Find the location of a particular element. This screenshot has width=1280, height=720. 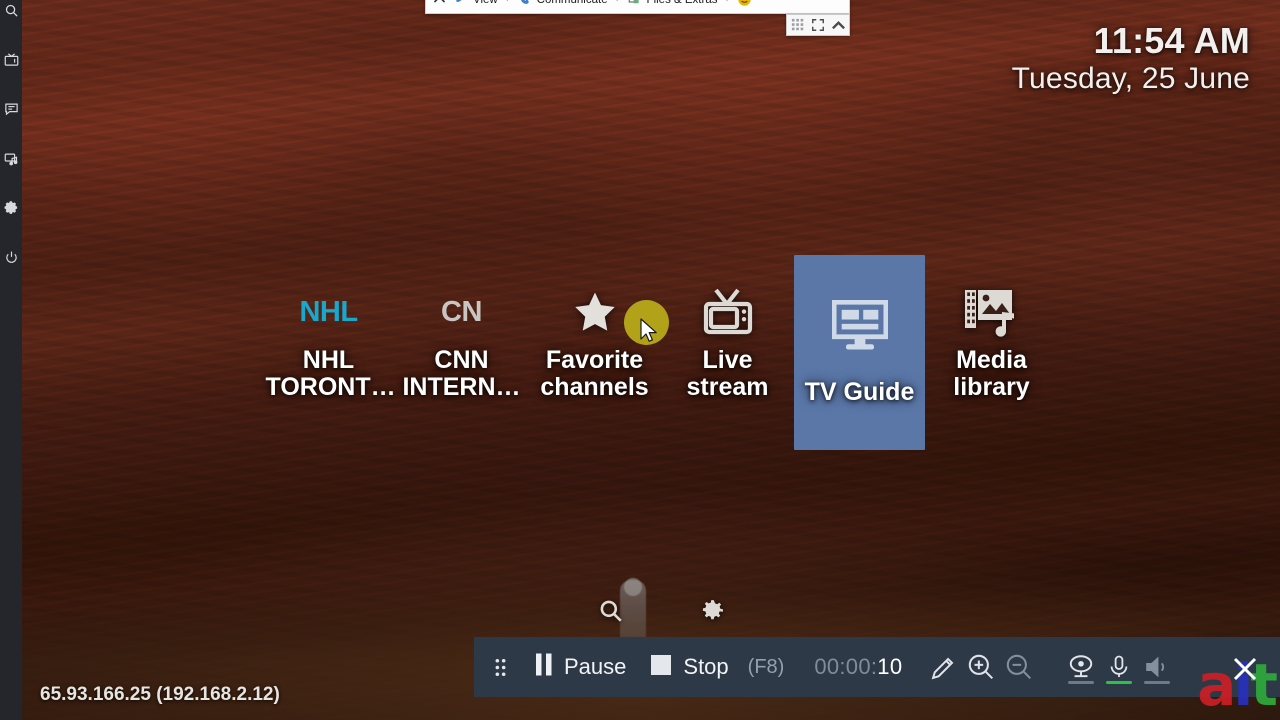

zoom-out-icon is located at coordinates (1019, 667).